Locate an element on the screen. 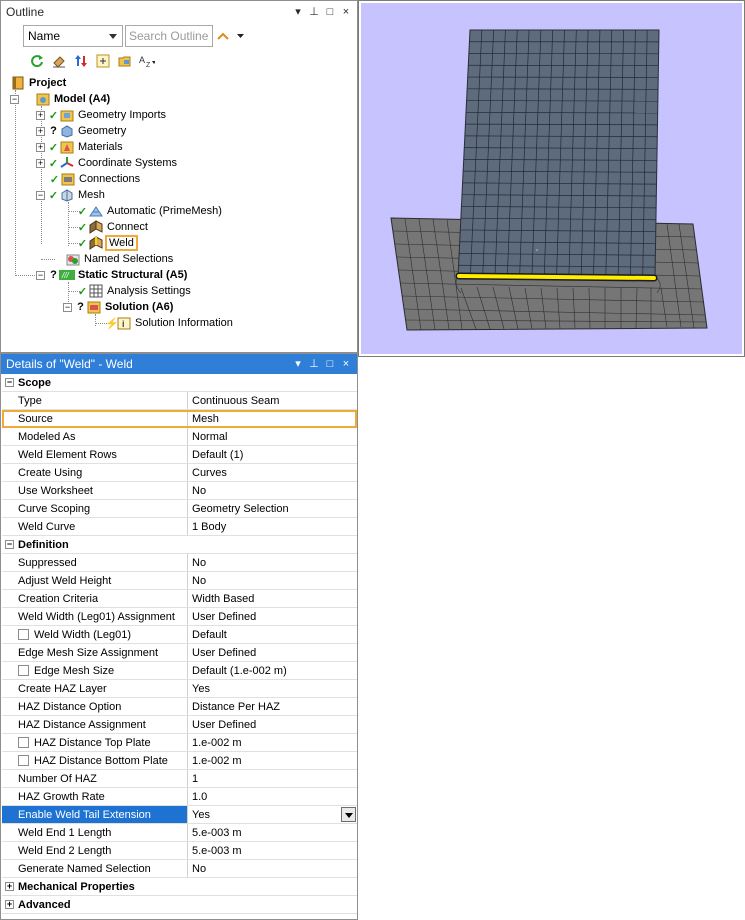 The width and height of the screenshot is (745, 920). property-value: 1 Body is located at coordinates (272, 526).